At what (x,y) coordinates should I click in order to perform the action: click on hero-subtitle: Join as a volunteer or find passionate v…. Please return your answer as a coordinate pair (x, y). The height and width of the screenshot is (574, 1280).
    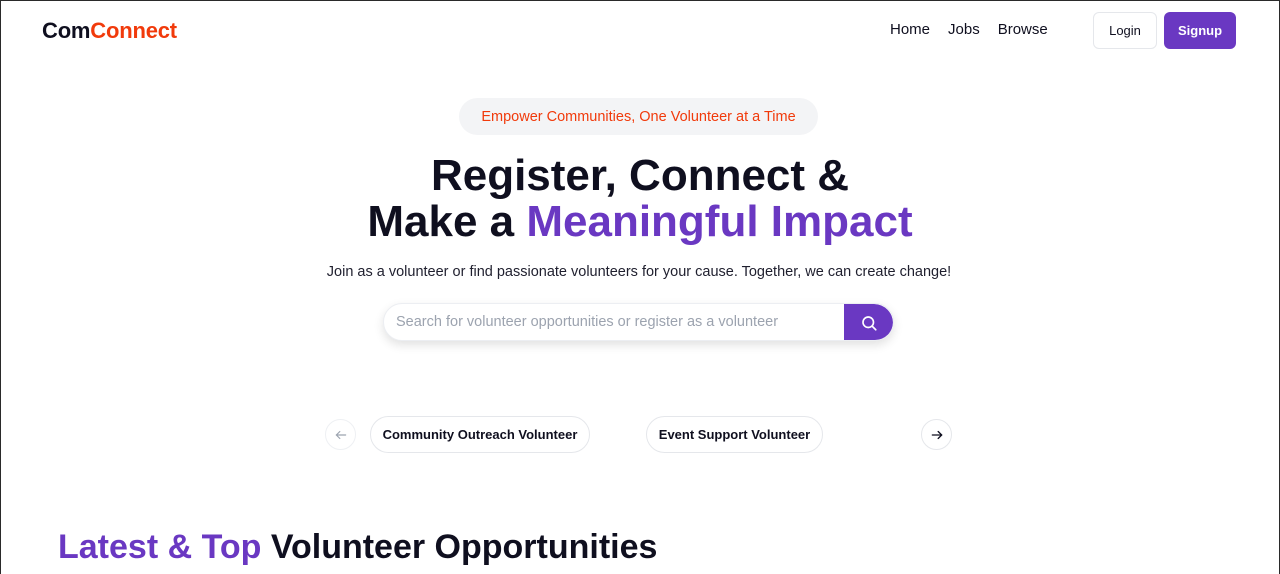
    Looking at the image, I should click on (639, 272).